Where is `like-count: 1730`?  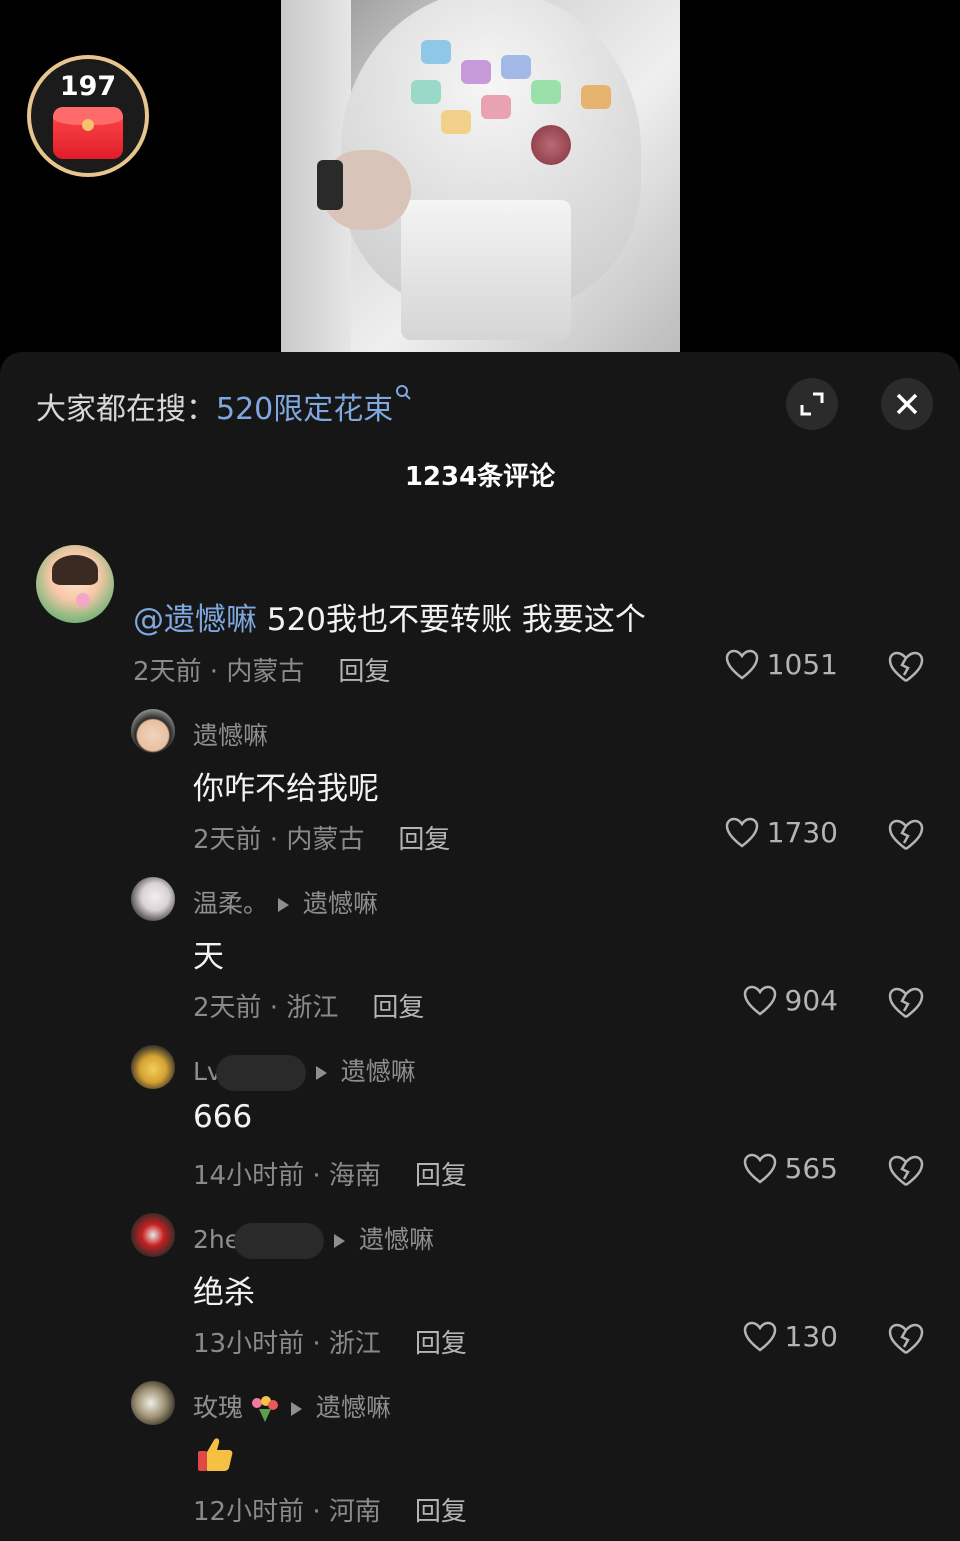 like-count: 1730 is located at coordinates (802, 832).